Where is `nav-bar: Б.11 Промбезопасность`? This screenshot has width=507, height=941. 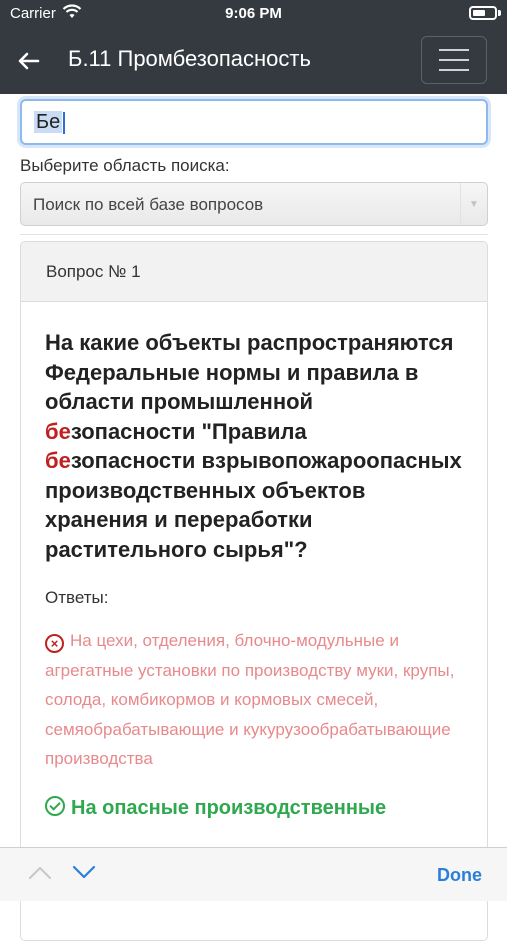
nav-bar: Б.11 Промбезопасность is located at coordinates (253, 61).